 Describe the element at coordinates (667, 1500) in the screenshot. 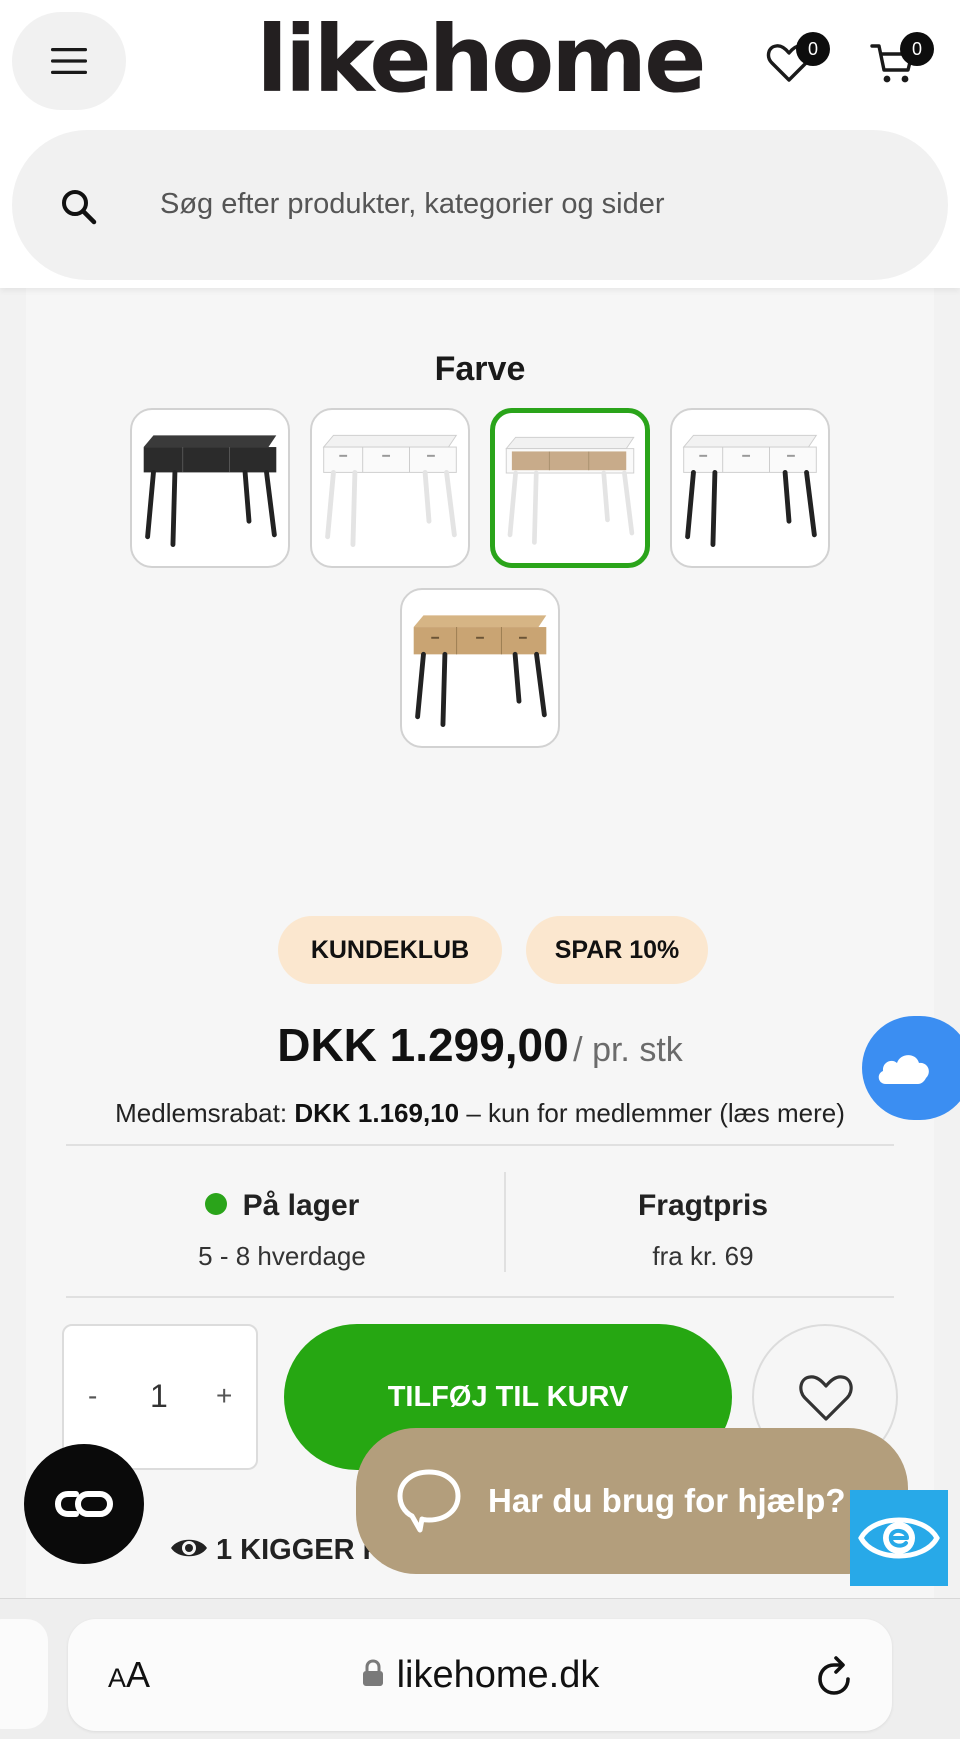

I see `help-text: Har du brug for hjælp?` at that location.